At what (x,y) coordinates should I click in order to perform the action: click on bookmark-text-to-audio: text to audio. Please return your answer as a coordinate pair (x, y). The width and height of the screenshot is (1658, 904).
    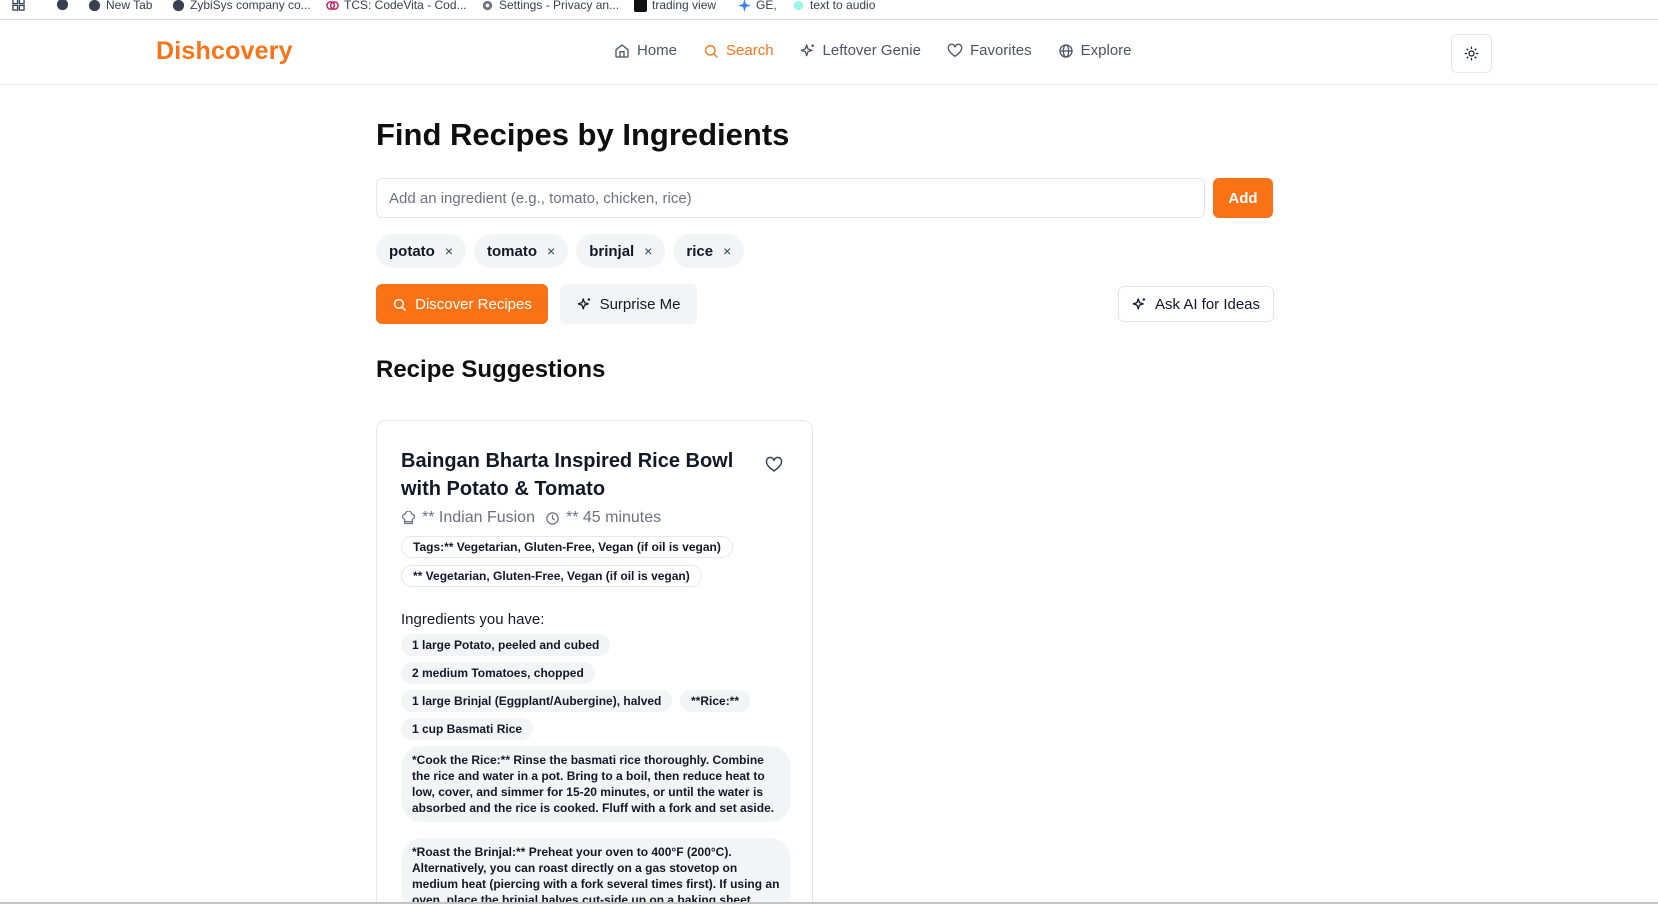
    Looking at the image, I should click on (833, 6).